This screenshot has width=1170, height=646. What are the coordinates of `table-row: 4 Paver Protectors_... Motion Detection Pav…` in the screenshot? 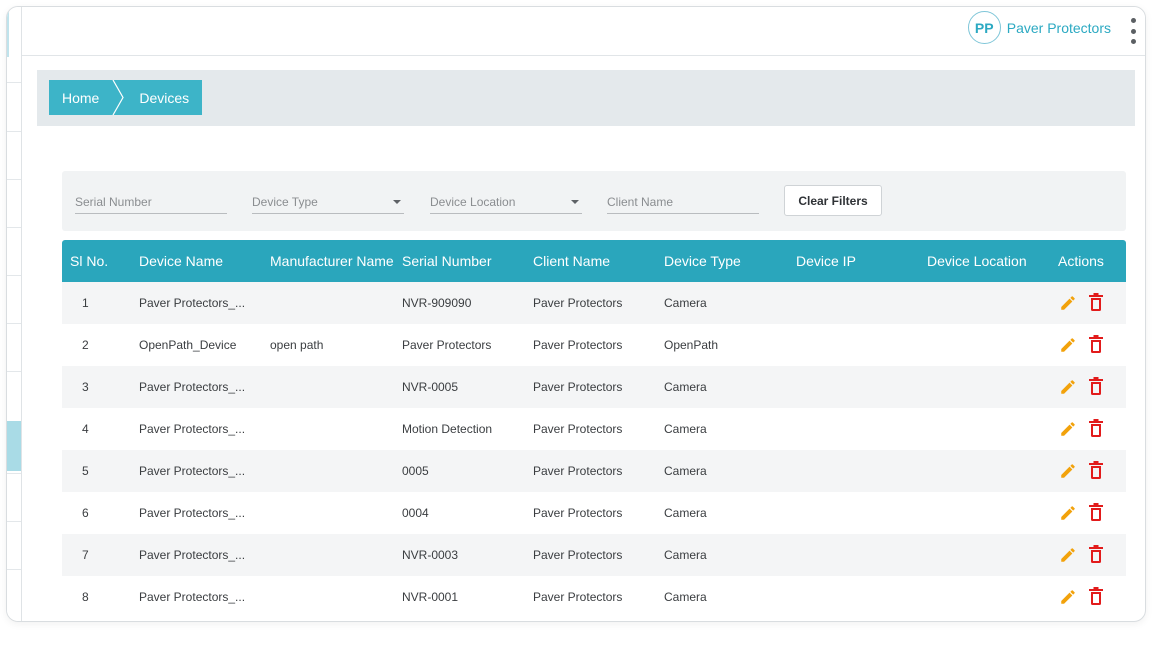 It's located at (594, 429).